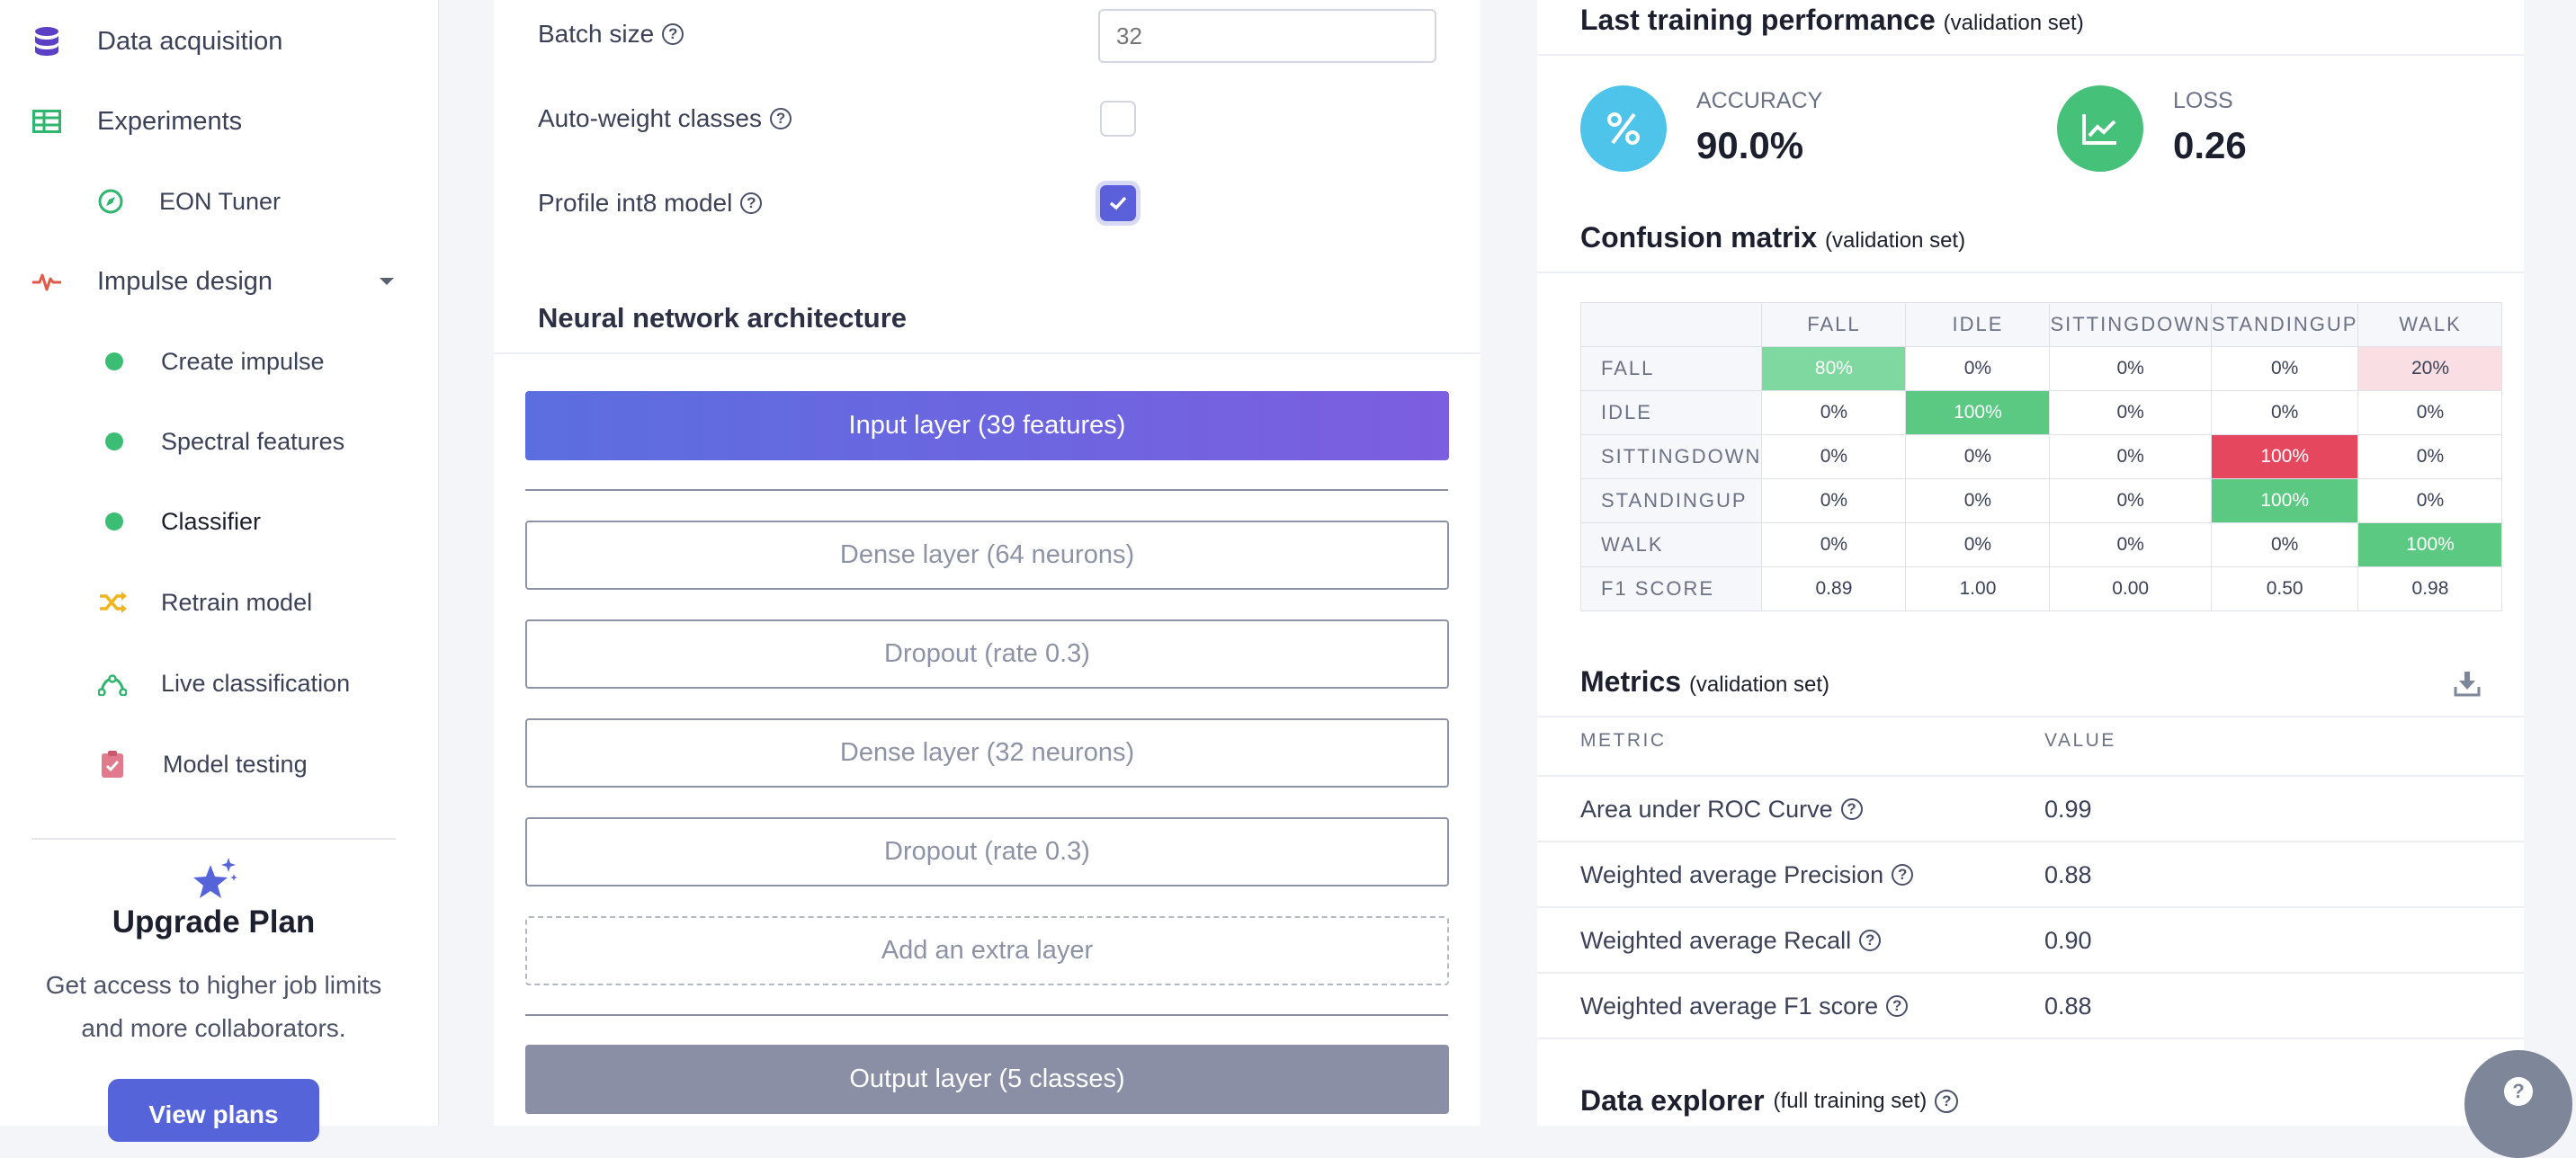  Describe the element at coordinates (253, 441) in the screenshot. I see `sidebar-item-label: Spectral features` at that location.